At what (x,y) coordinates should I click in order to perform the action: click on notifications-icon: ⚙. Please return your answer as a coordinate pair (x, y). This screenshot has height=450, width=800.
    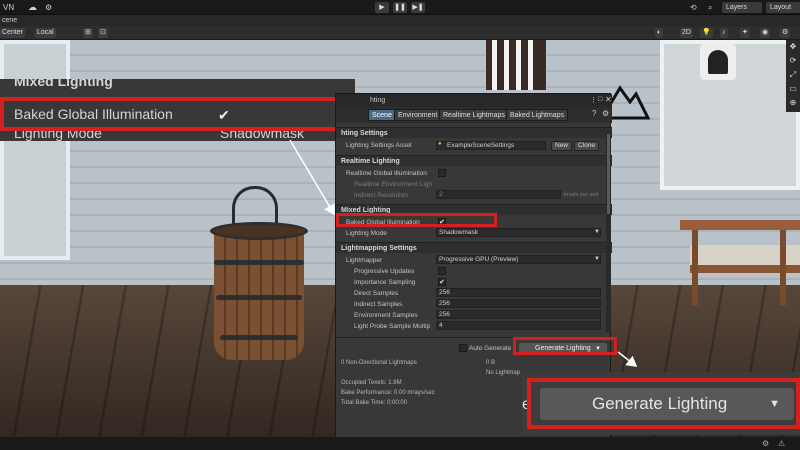
    Looking at the image, I should click on (765, 443).